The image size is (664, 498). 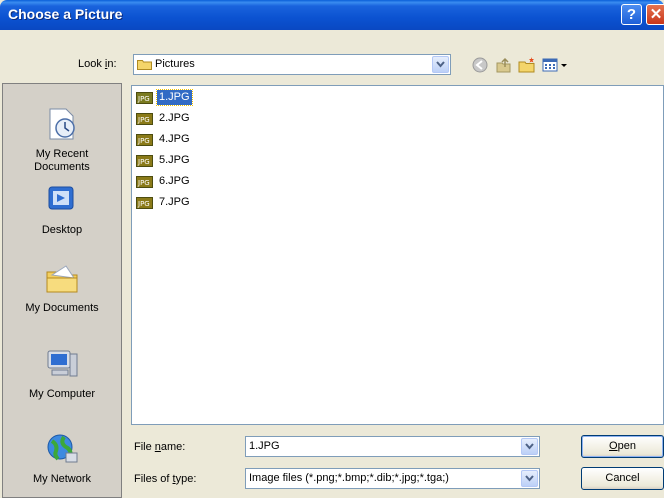 I want to click on help-button: ?, so click(x=631, y=14).